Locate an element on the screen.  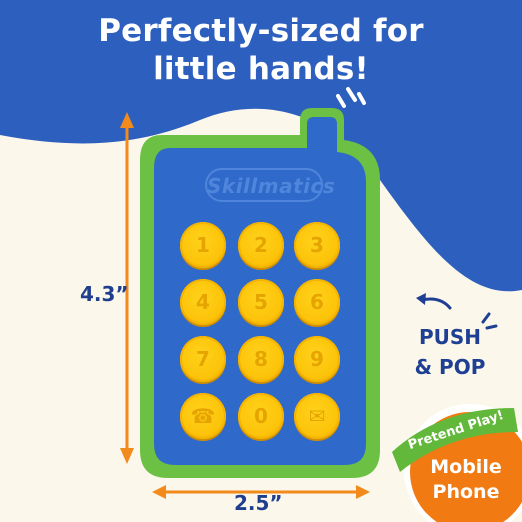
push-pop-callout: PUSH & POP is located at coordinates (450, 352).